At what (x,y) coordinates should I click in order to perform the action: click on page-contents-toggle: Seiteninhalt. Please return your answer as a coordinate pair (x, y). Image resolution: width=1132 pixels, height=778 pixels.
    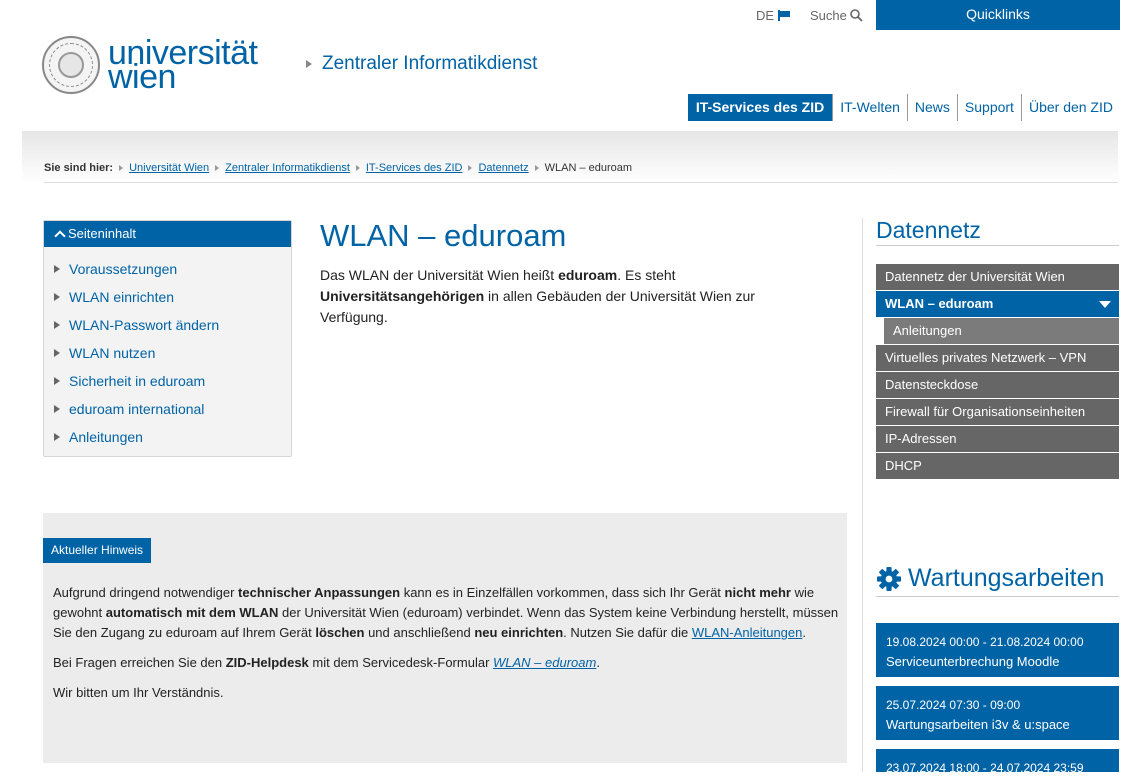
    Looking at the image, I should click on (167, 234).